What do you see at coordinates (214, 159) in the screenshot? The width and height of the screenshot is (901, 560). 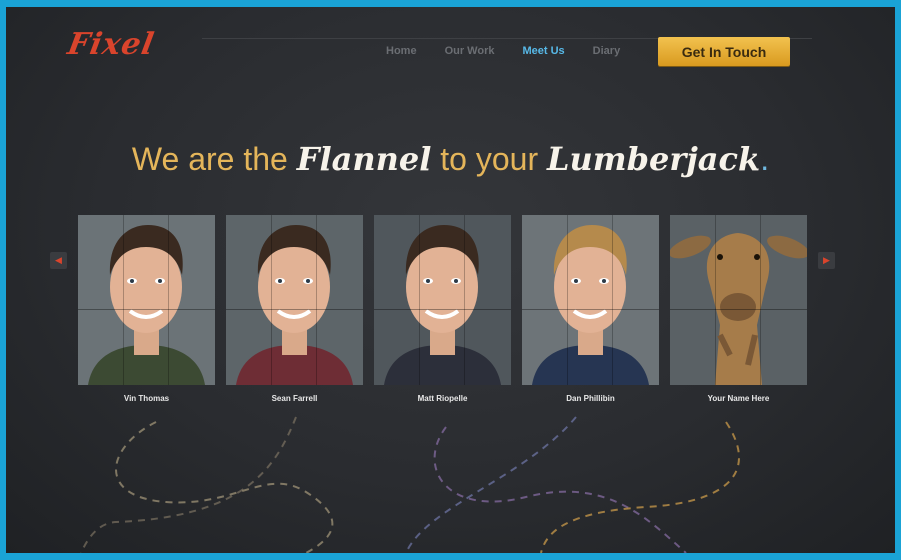 I see `headline-text-1: We are the` at bounding box center [214, 159].